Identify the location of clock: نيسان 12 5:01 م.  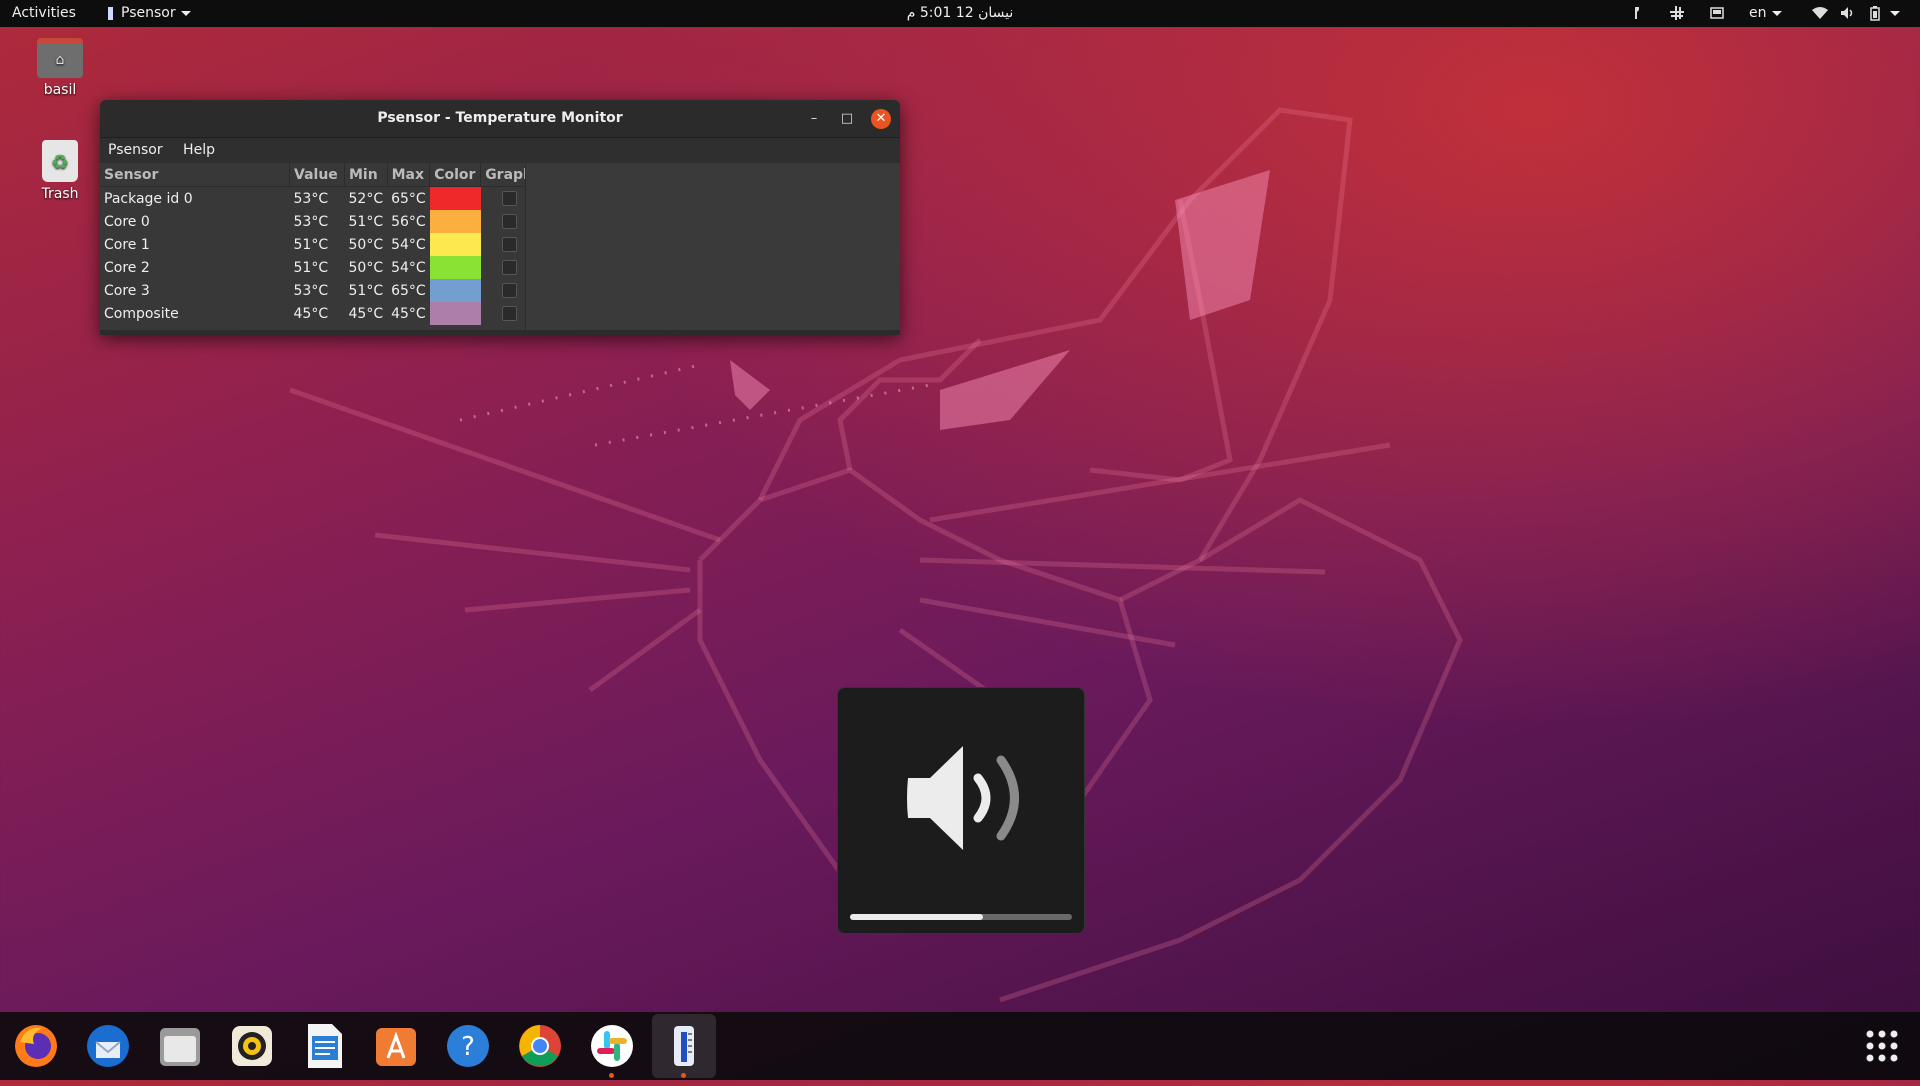
(960, 13).